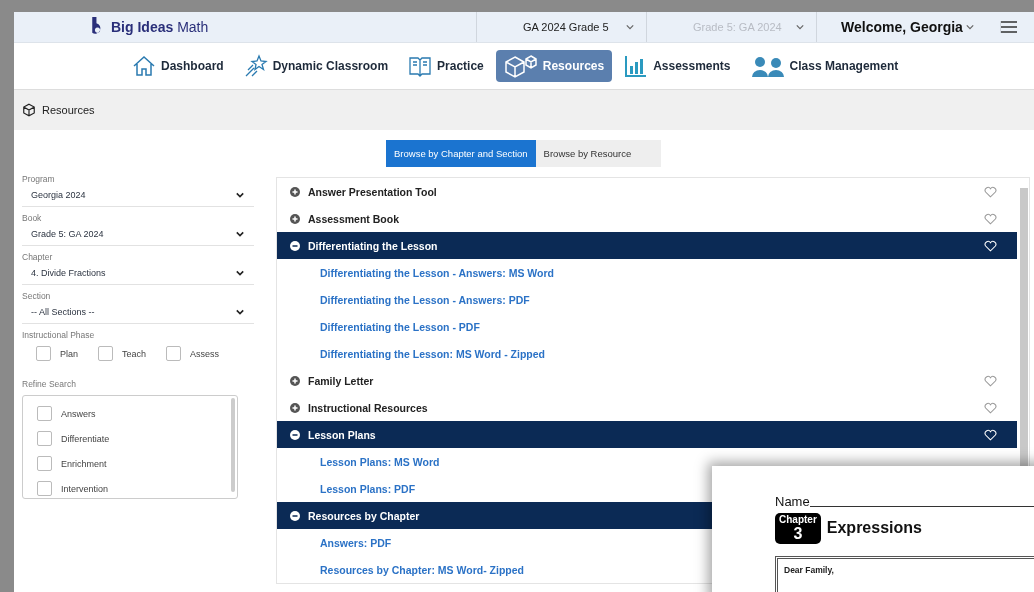 The height and width of the screenshot is (592, 1034). Describe the element at coordinates (144, 66) in the screenshot. I see `house-icon` at that location.